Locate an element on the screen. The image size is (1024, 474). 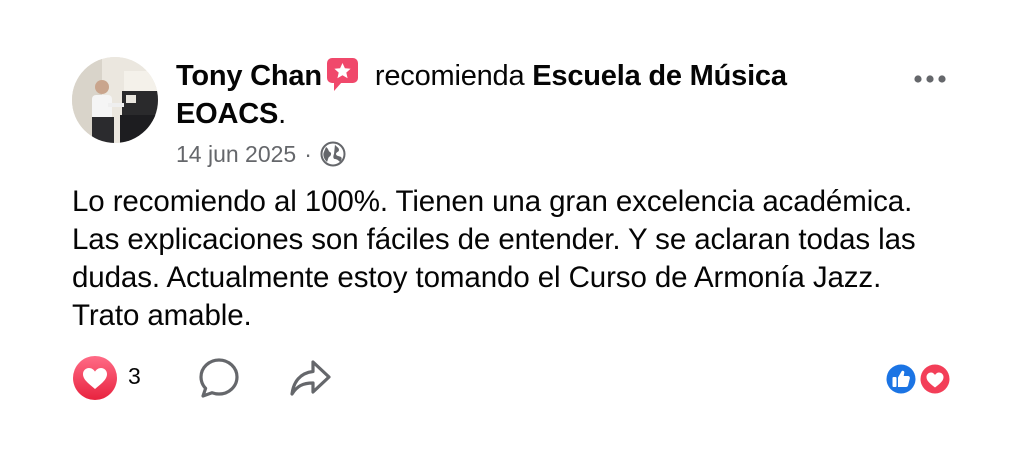
author-name: Tony Chan is located at coordinates (249, 76).